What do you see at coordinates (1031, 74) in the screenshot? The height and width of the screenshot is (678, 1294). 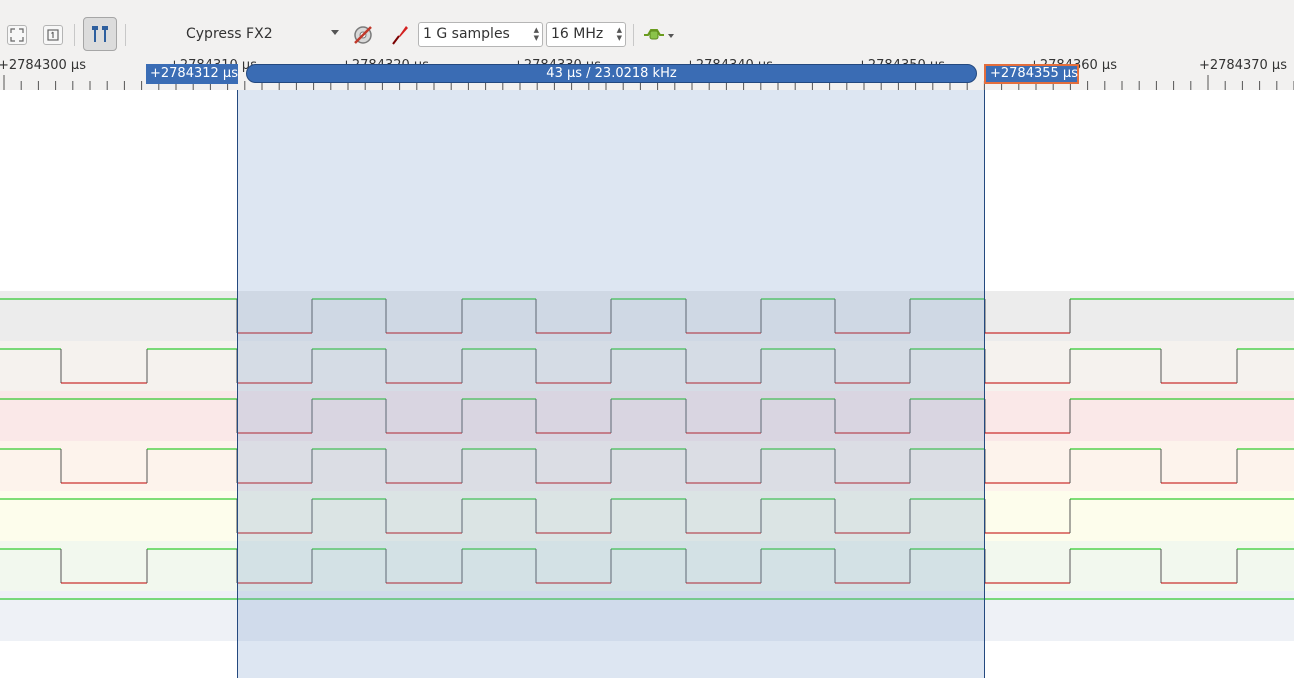 I see `cursor-right-flag: +2784355 µs` at bounding box center [1031, 74].